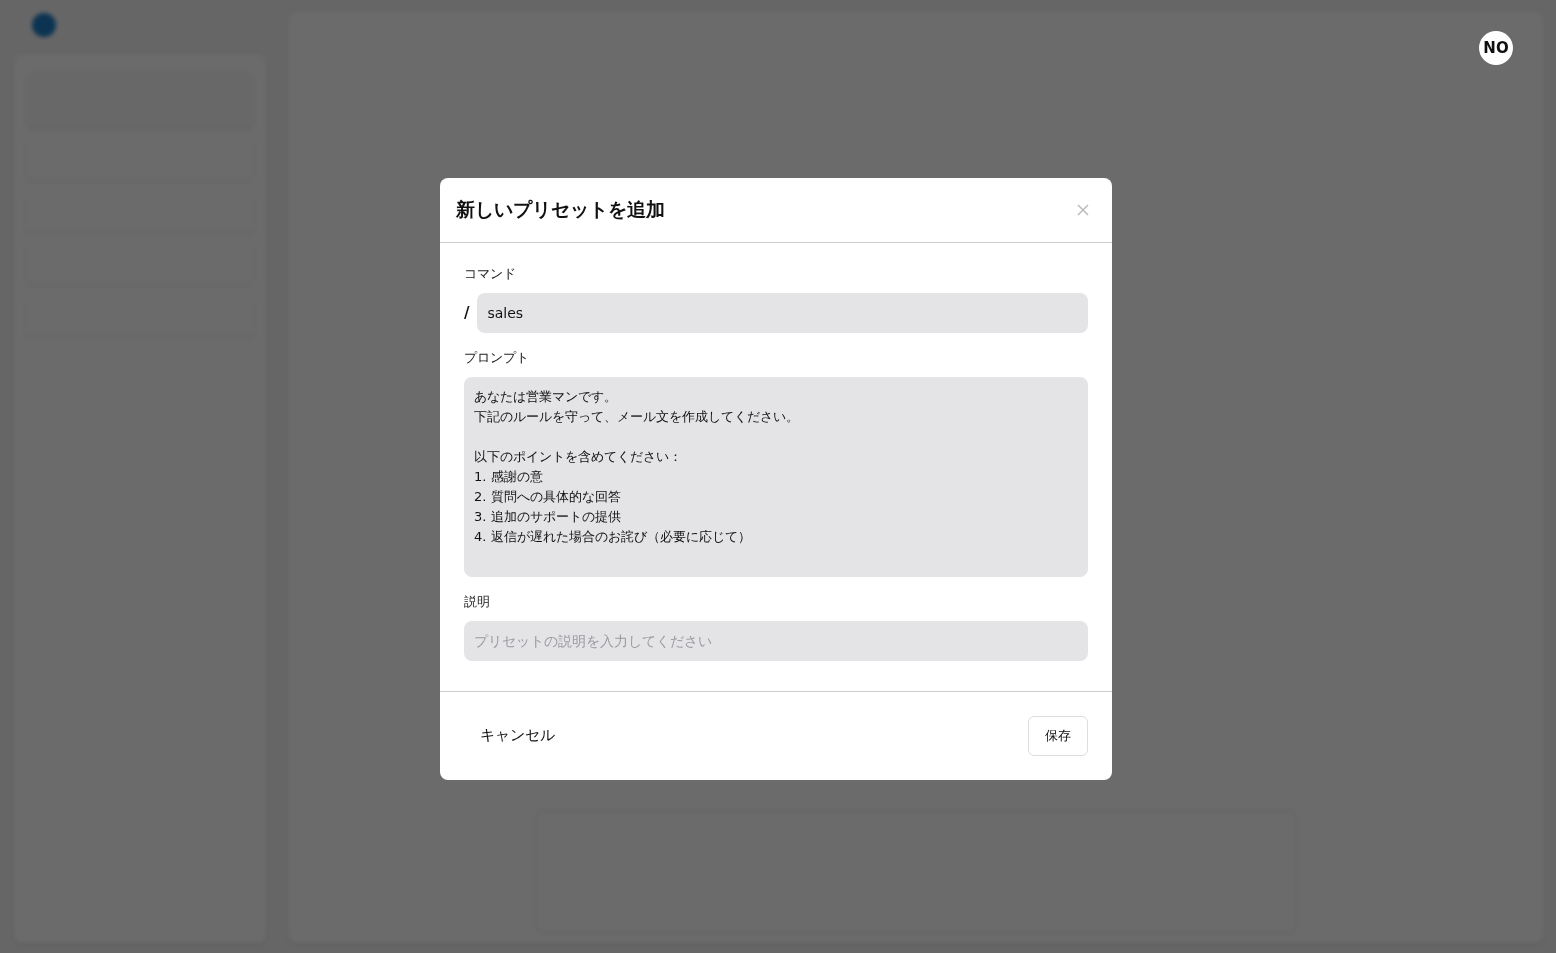 This screenshot has width=1556, height=953. Describe the element at coordinates (490, 273) in the screenshot. I see `field-label: コマンド` at that location.